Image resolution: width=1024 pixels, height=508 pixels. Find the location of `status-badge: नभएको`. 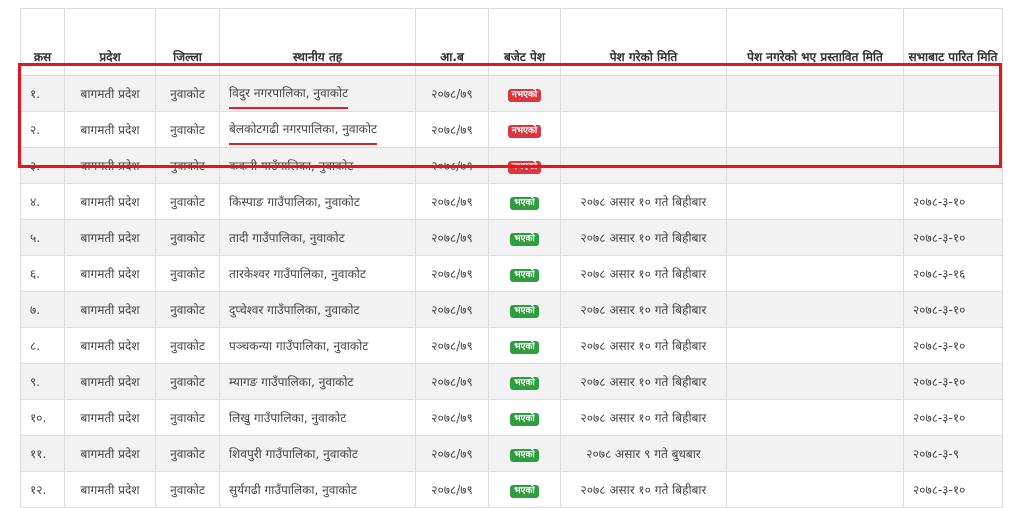

status-badge: नभएको is located at coordinates (524, 167).